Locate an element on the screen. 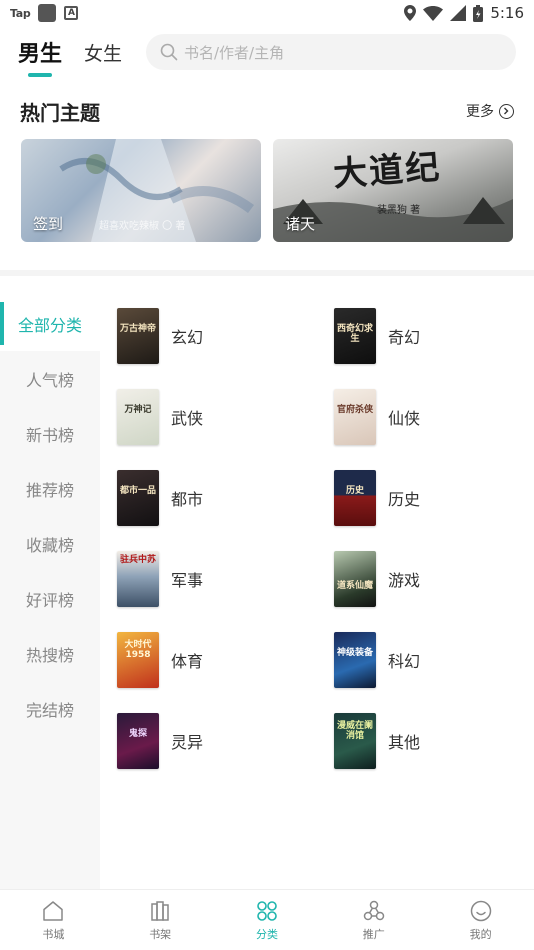  nav-label: 书架 is located at coordinates (160, 934).